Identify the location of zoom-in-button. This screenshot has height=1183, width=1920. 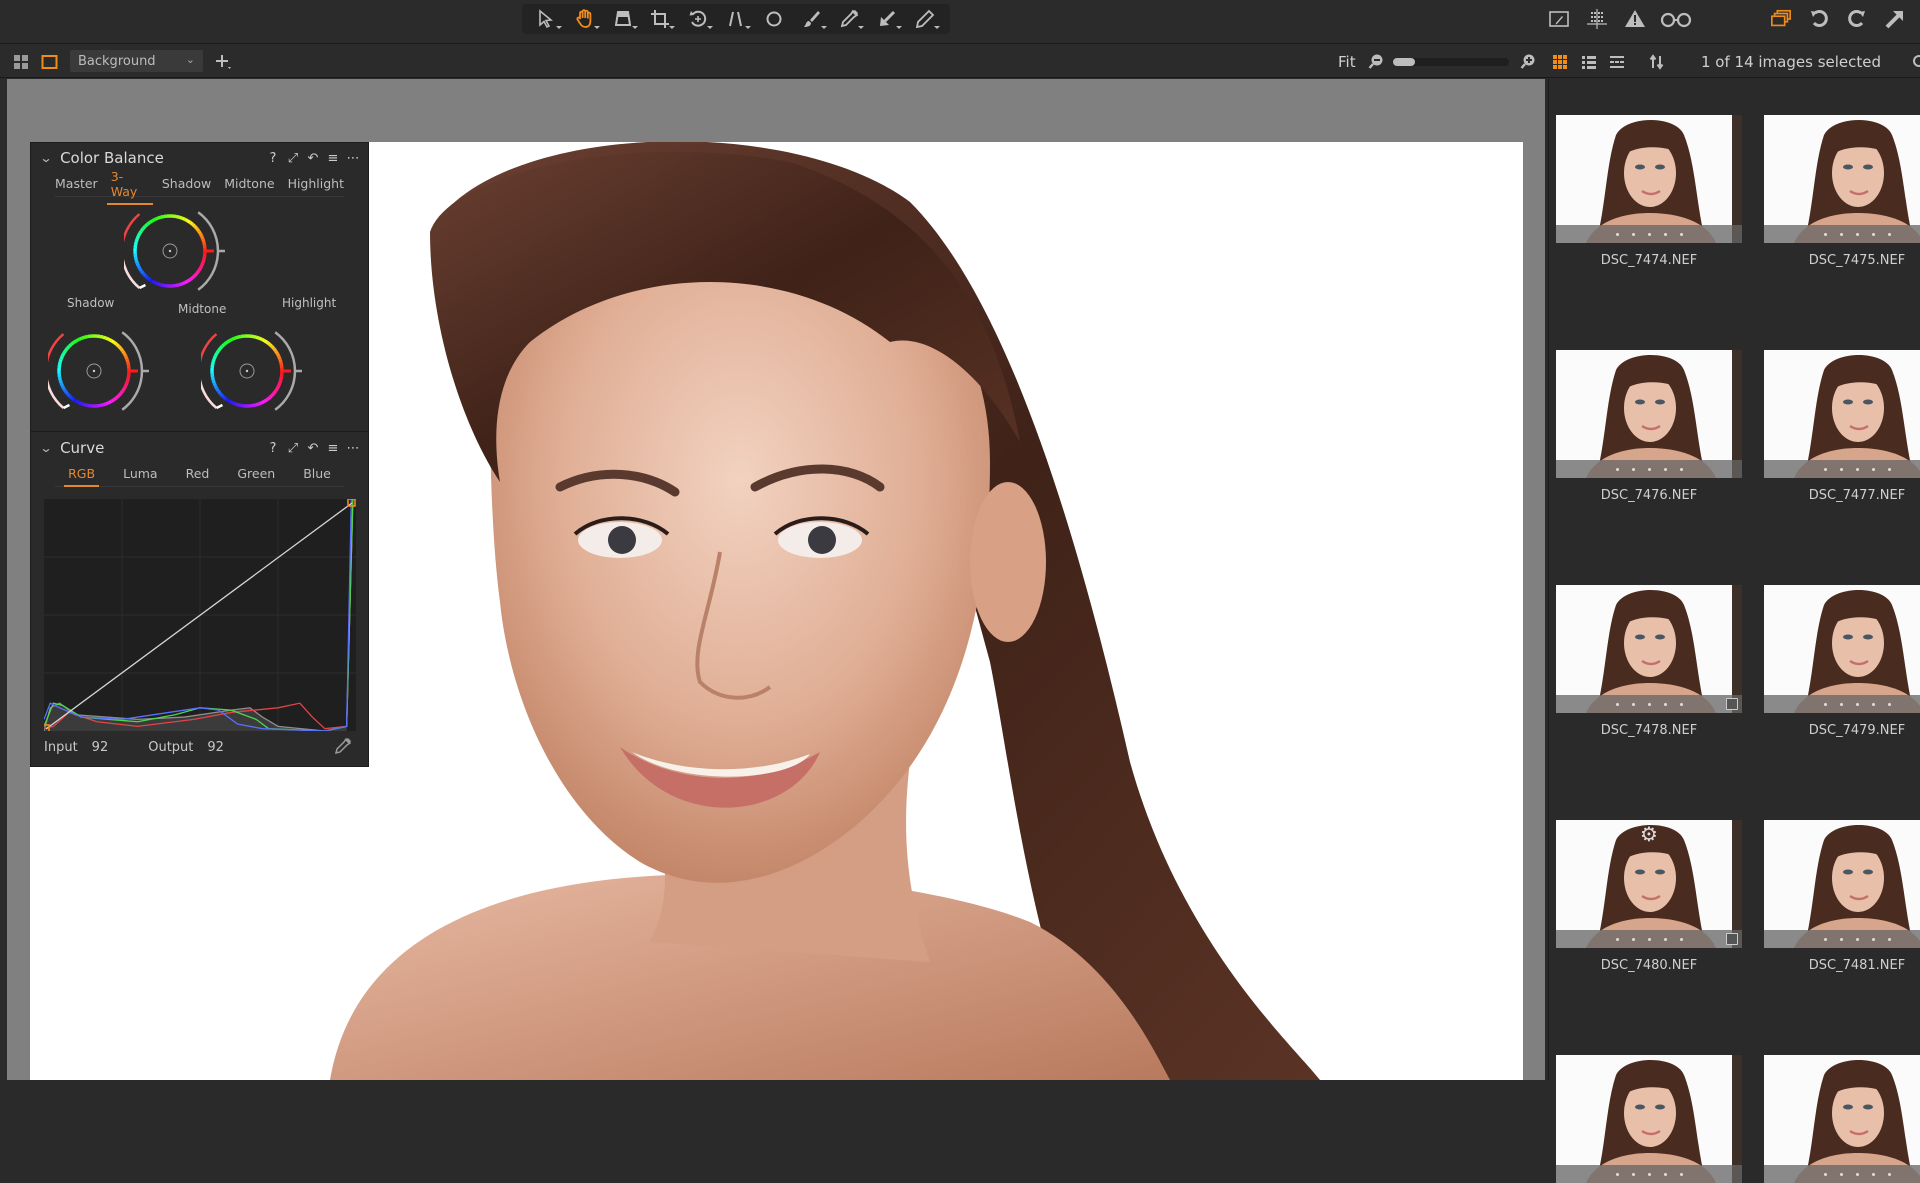
(1528, 61).